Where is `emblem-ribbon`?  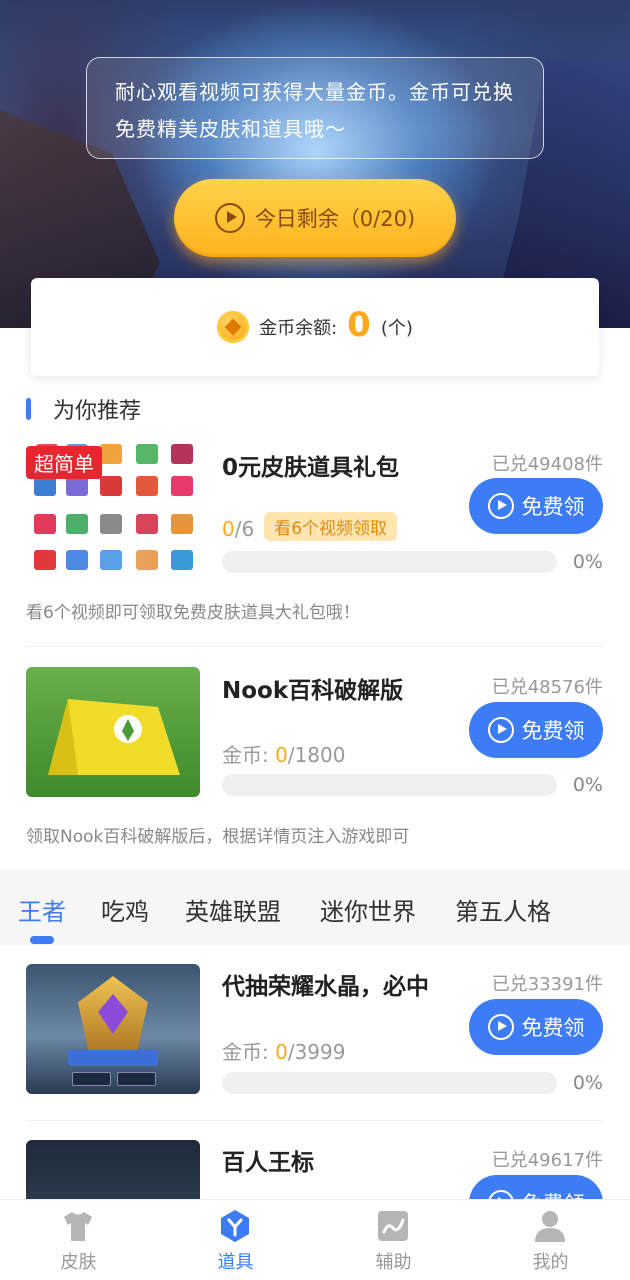 emblem-ribbon is located at coordinates (113, 1058).